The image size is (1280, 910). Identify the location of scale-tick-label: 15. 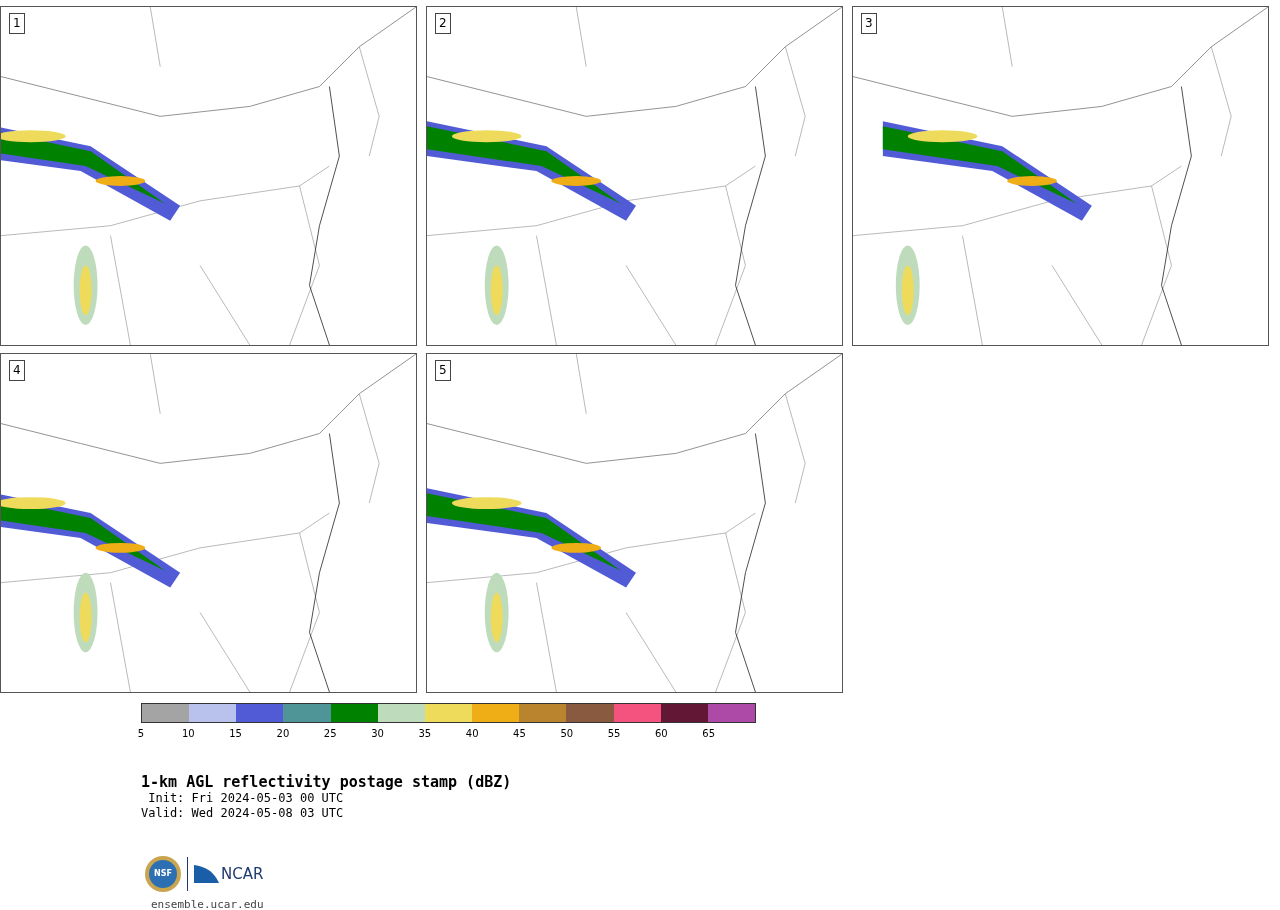
(235, 734).